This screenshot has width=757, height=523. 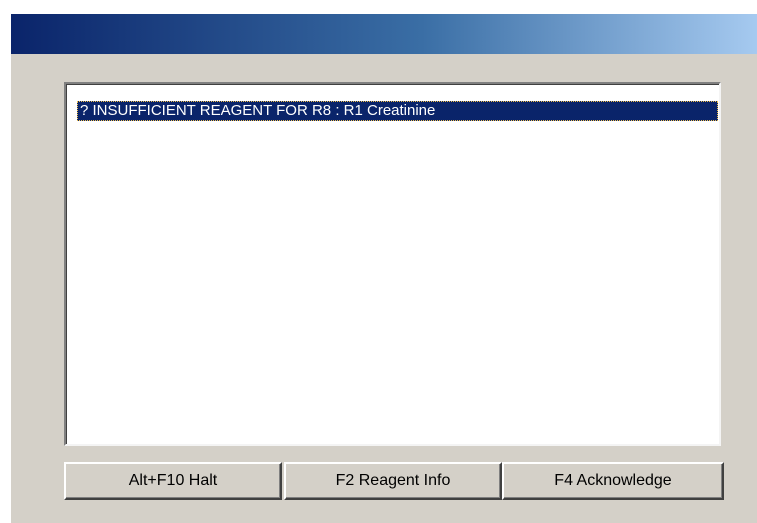 What do you see at coordinates (393, 481) in the screenshot?
I see `reagent-info-button: F2 Reagent Info` at bounding box center [393, 481].